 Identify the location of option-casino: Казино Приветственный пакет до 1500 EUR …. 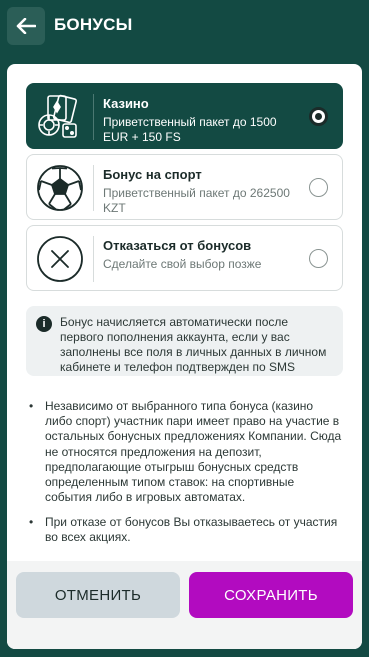
(184, 116).